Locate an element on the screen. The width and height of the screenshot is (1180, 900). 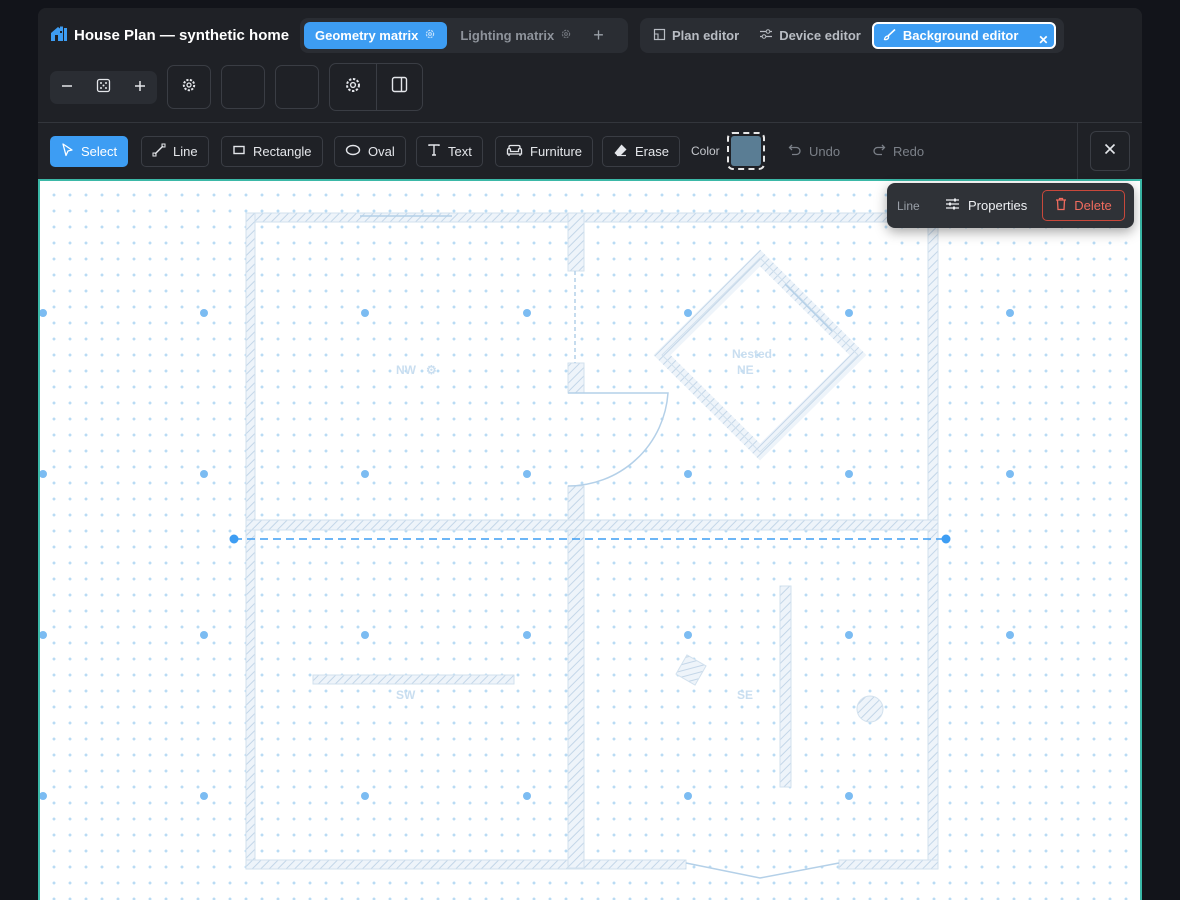
tab-label: Geometry matrix is located at coordinates (367, 35).